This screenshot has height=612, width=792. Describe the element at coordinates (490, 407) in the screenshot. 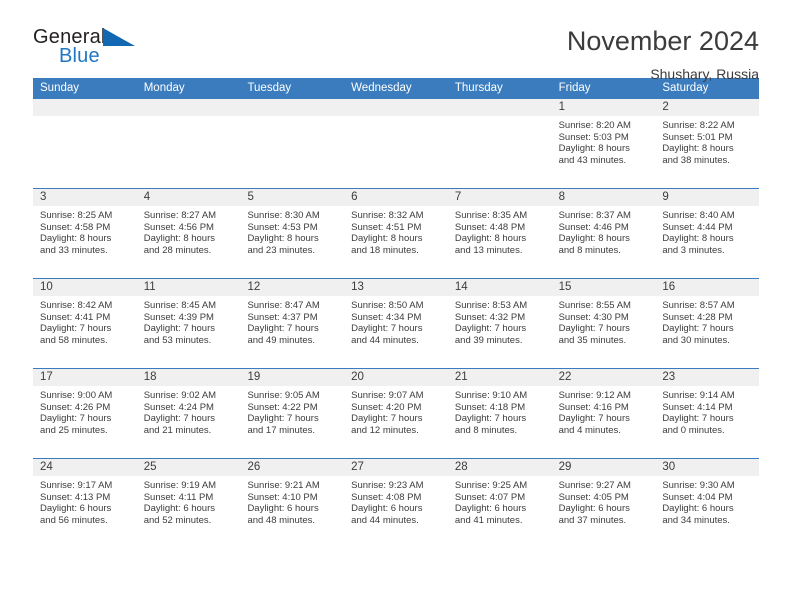

I see `sunset-text: Sunset: 4:18 PM` at that location.